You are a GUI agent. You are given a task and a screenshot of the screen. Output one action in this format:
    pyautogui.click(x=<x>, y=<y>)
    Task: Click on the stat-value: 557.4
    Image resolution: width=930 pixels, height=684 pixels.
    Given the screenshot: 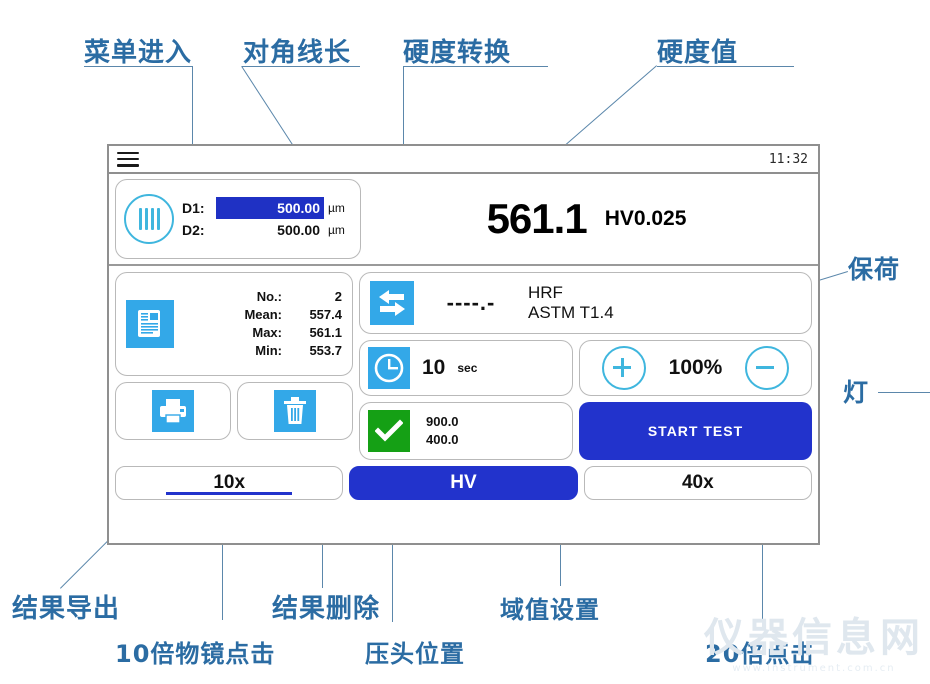 What is the action you would take?
    pyautogui.click(x=325, y=314)
    